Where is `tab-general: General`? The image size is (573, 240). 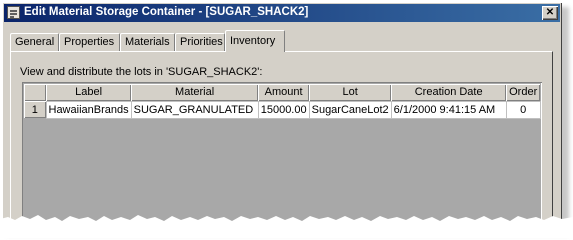 tab-general: General is located at coordinates (34, 42).